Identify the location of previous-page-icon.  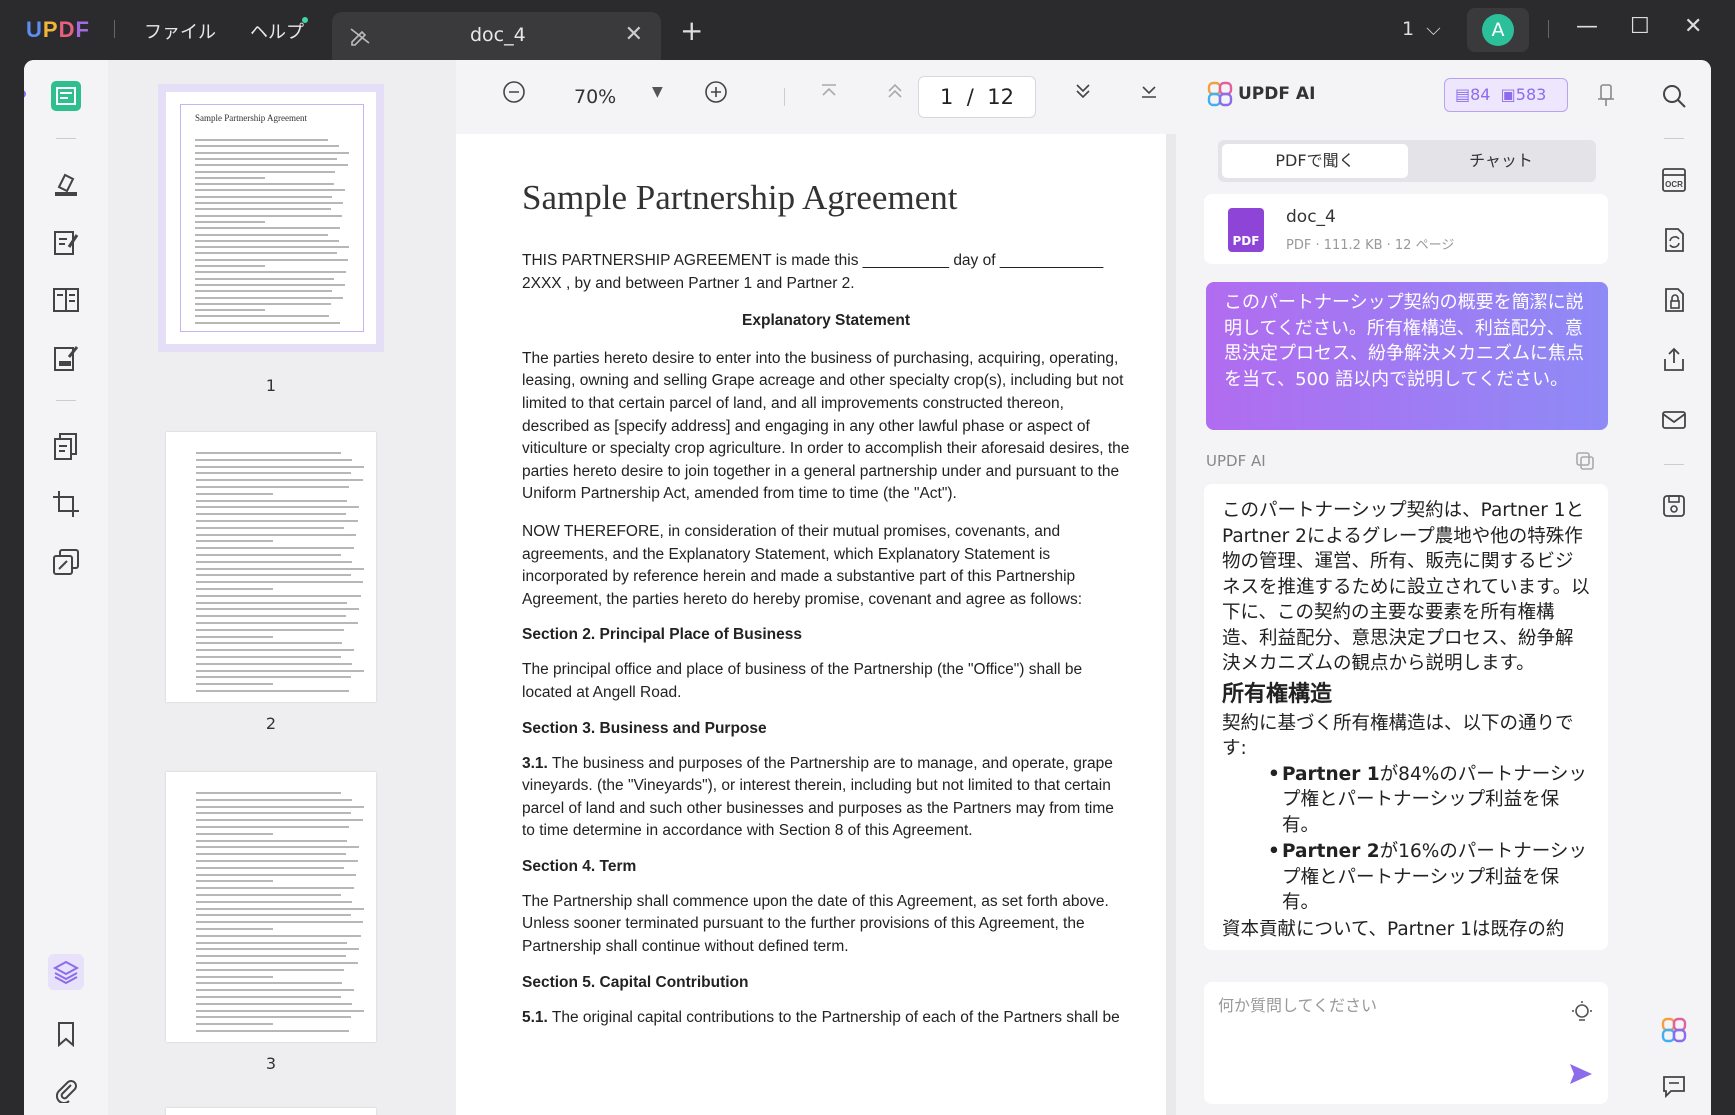
(895, 93).